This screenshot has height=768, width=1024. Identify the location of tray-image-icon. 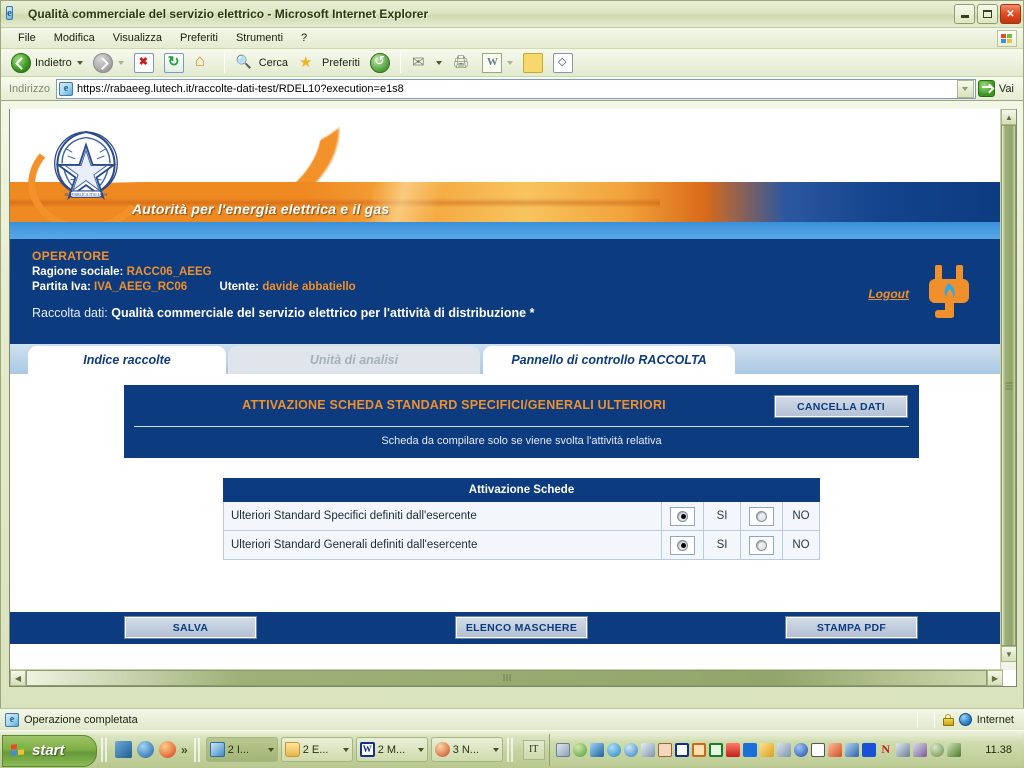
(664, 749).